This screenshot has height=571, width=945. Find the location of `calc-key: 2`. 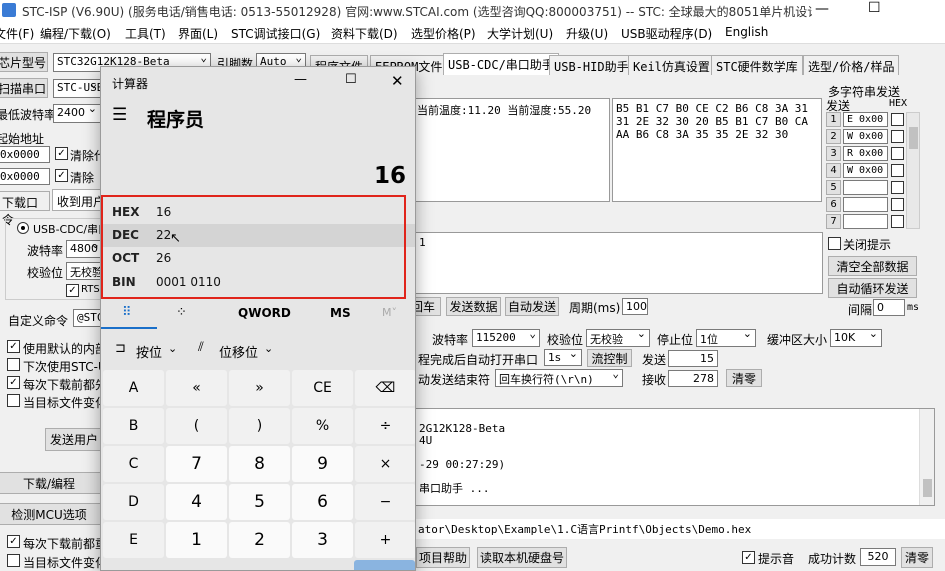

calc-key: 2 is located at coordinates (259, 540).